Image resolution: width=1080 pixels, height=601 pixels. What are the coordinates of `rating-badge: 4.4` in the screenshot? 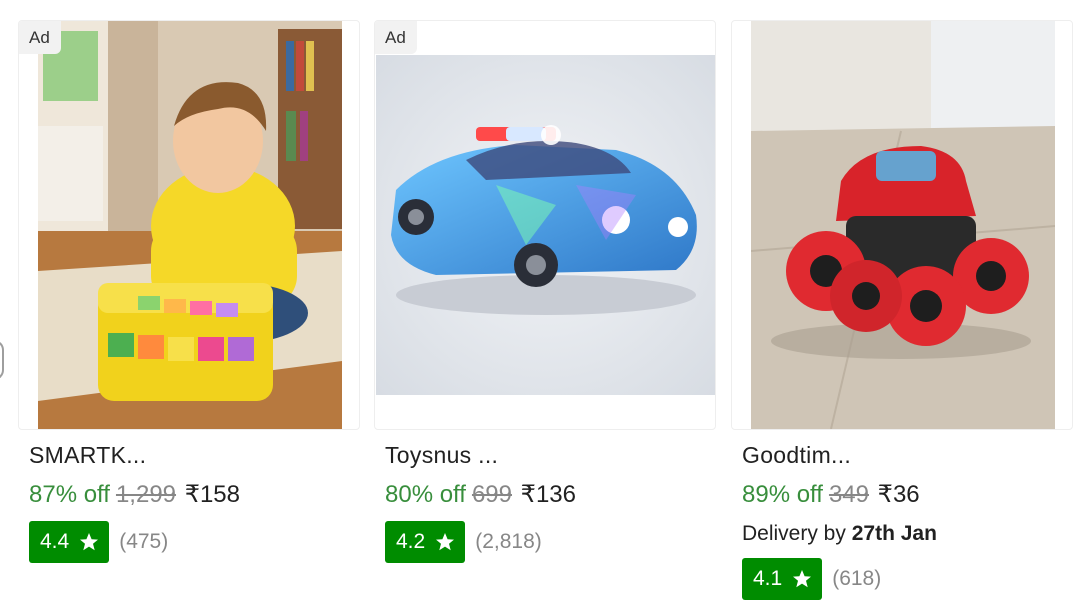 It's located at (69, 542).